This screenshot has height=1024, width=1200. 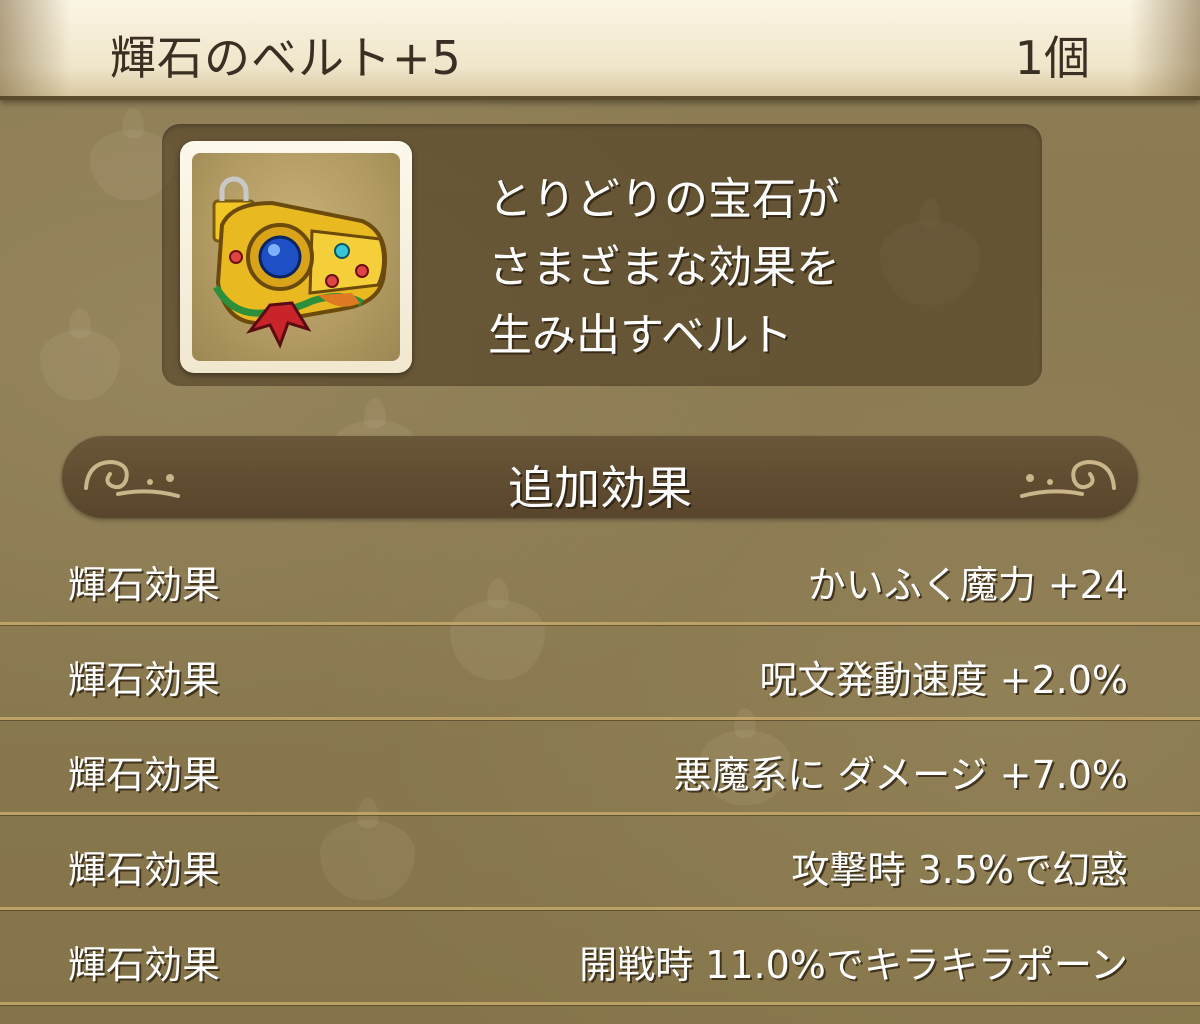 What do you see at coordinates (286, 58) in the screenshot?
I see `item-name: 輝石のベルト+5` at bounding box center [286, 58].